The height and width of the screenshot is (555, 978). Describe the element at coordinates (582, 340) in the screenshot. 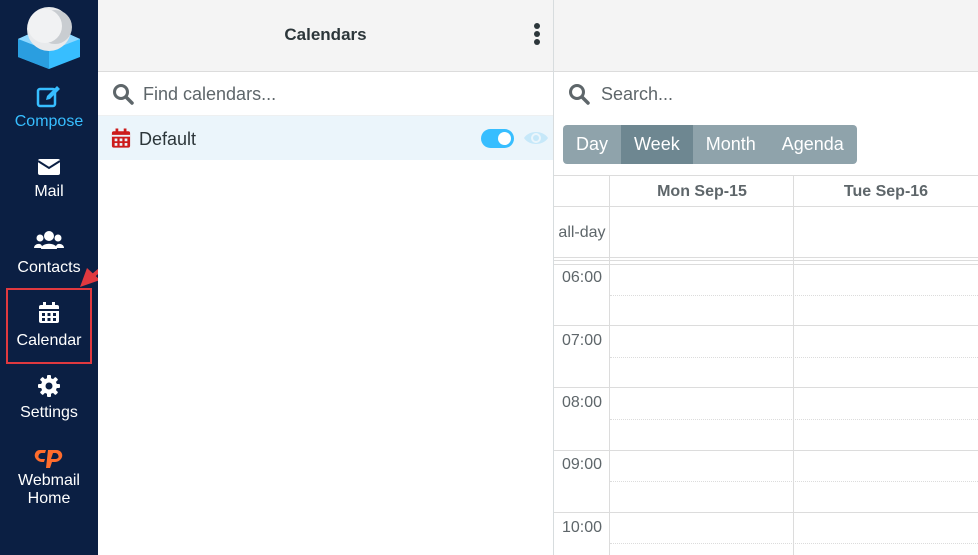

I see `hour-label: 07:00` at that location.